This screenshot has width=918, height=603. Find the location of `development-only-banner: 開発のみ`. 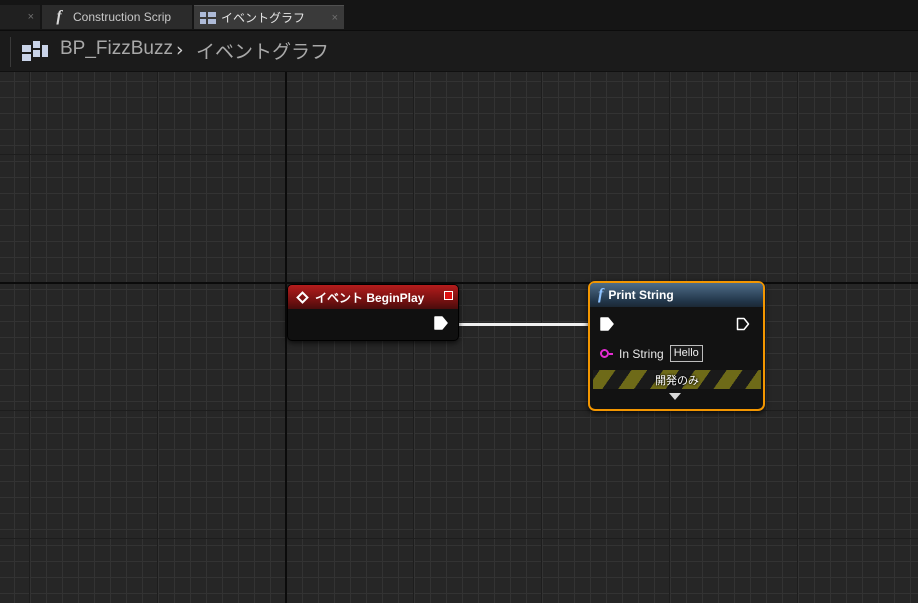

development-only-banner: 開発のみ is located at coordinates (677, 379).